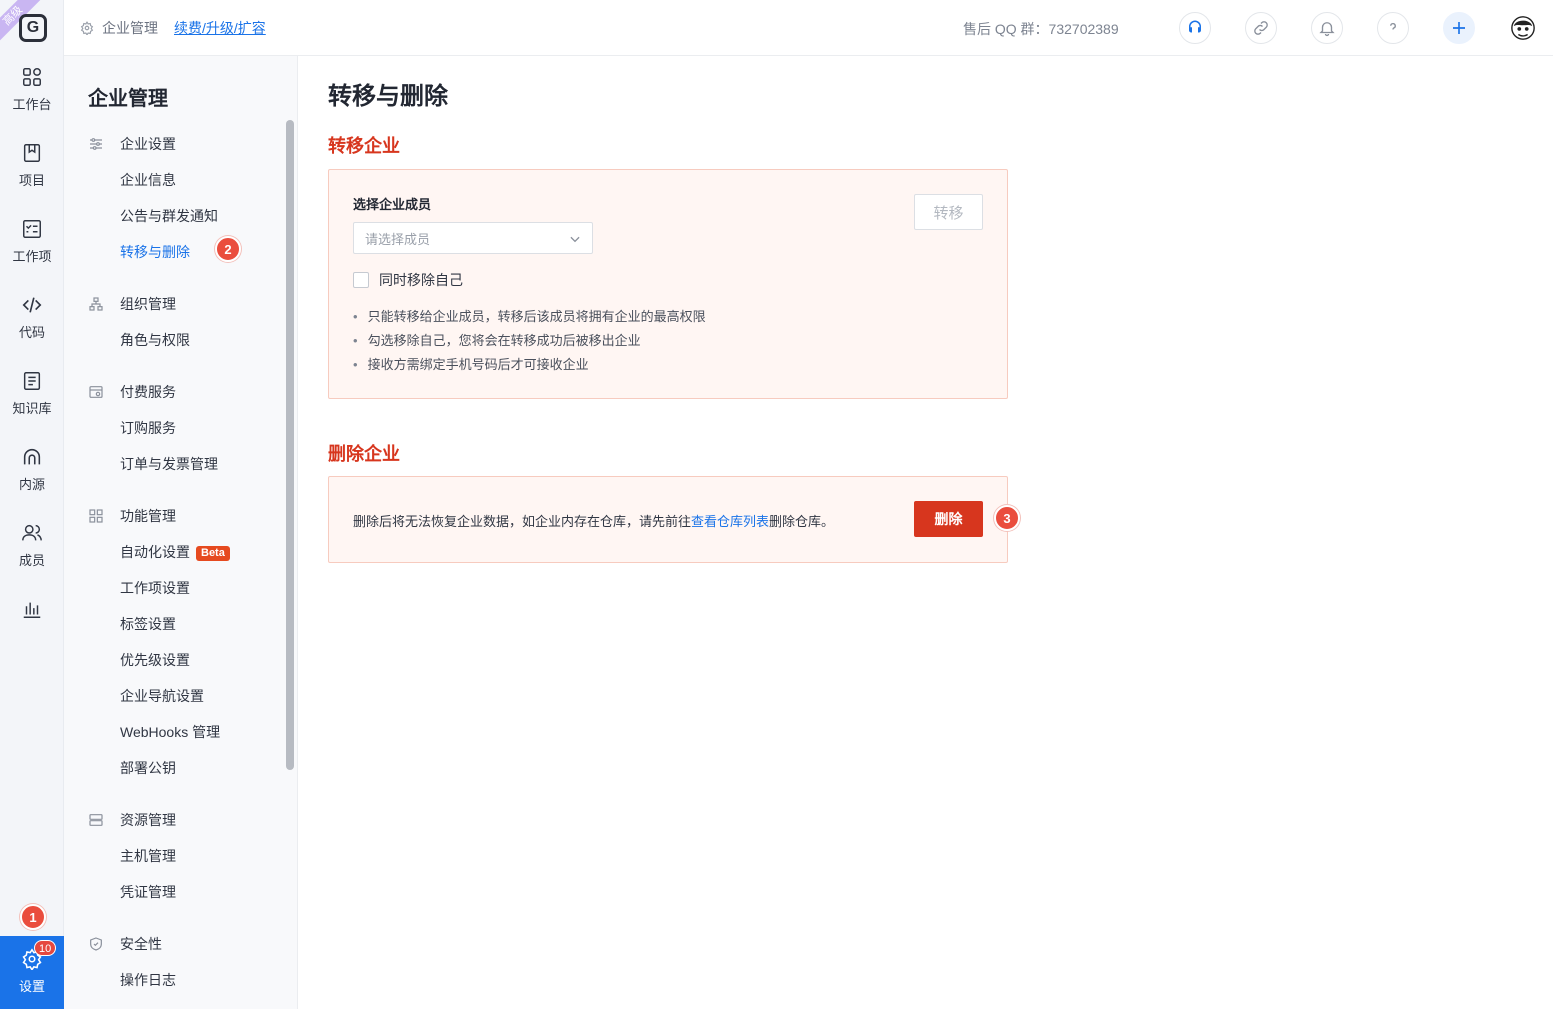 This screenshot has height=1009, width=1553. Describe the element at coordinates (948, 519) in the screenshot. I see `delete-button: 删除` at that location.